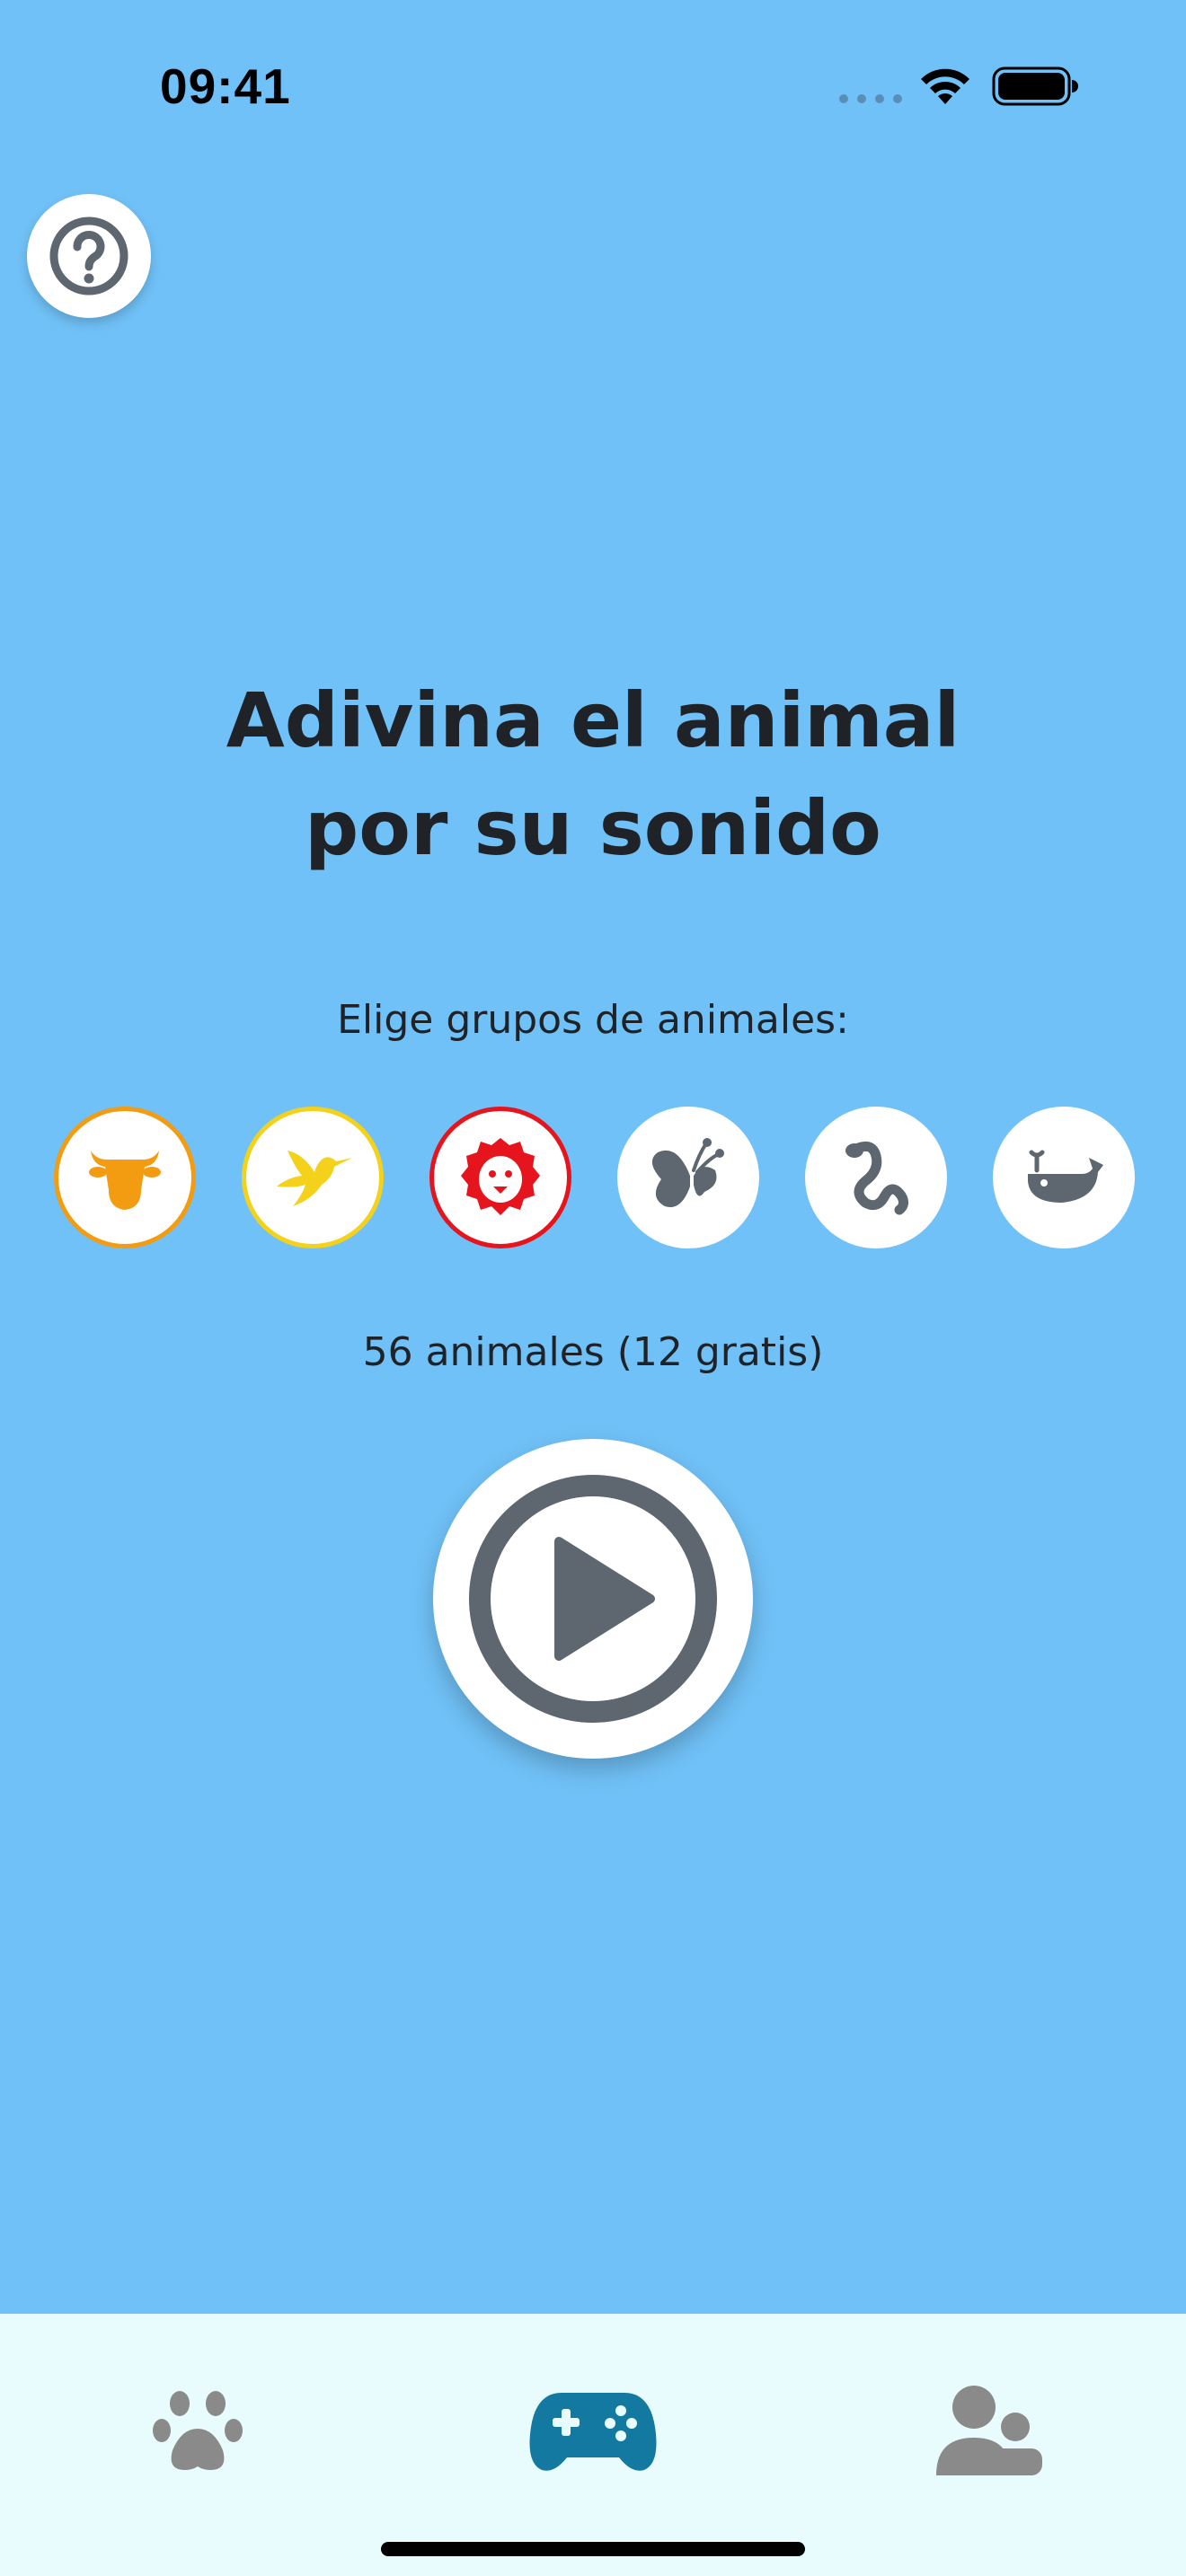 The image size is (1186, 2576). I want to click on status-bar: 09:41, so click(593, 85).